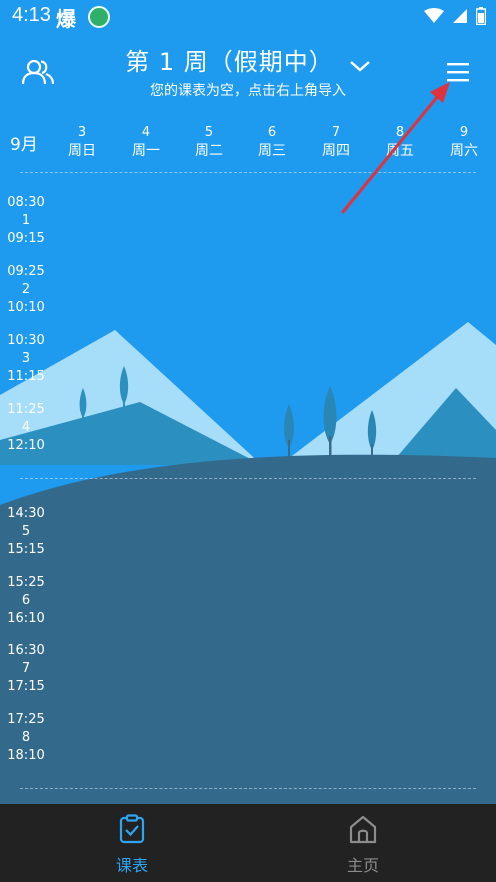  What do you see at coordinates (132, 845) in the screenshot?
I see `tab-schedule: 课表` at bounding box center [132, 845].